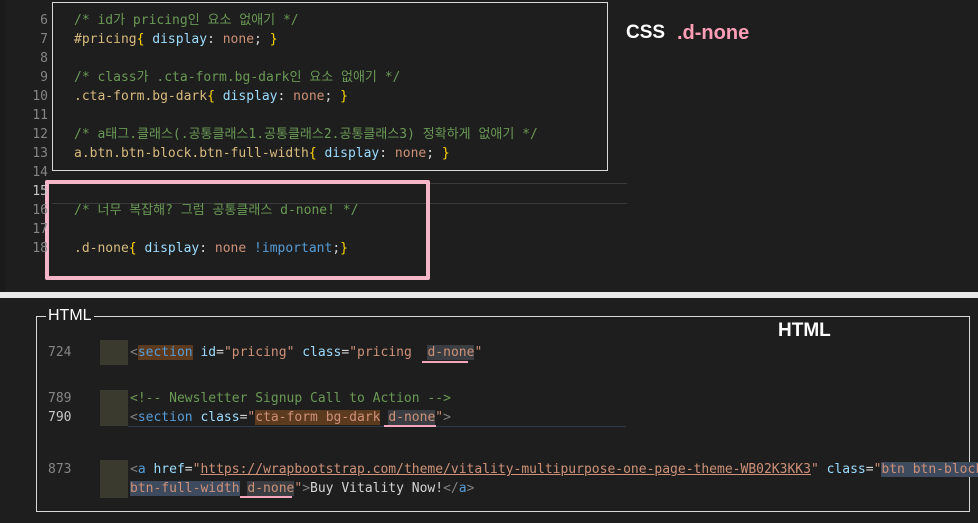  Describe the element at coordinates (211, 248) in the screenshot. I see `css-rule-d-none: .d-none{ display: none !important;}` at that location.